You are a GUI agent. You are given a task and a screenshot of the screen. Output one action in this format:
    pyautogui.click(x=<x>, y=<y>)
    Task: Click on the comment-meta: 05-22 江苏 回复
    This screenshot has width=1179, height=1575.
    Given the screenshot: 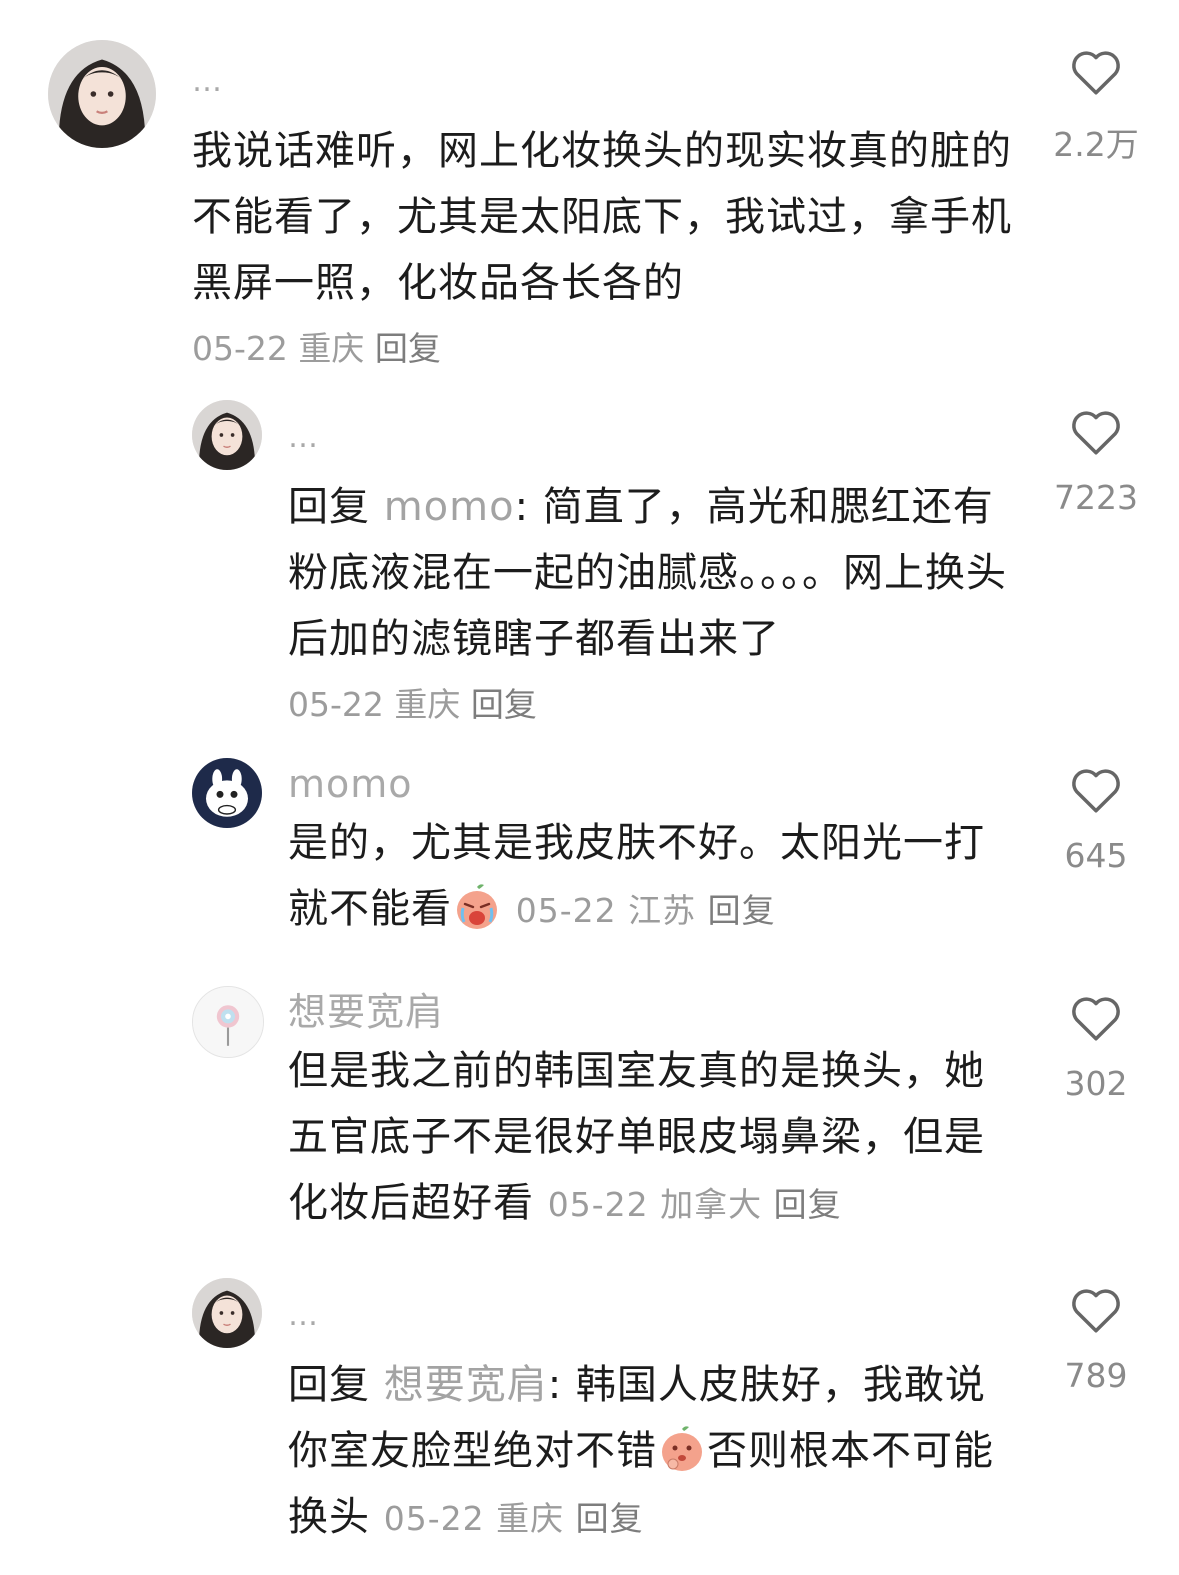 What is the action you would take?
    pyautogui.click(x=646, y=910)
    